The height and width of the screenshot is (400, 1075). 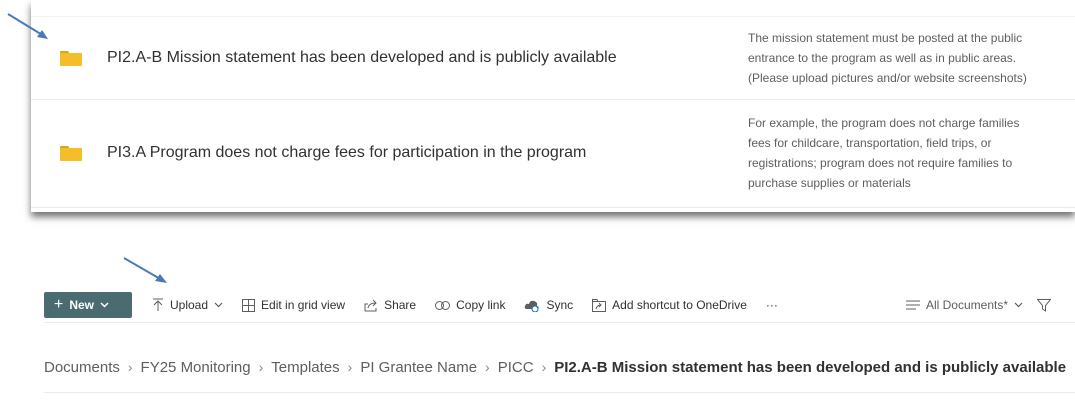 I want to click on add-shortcut-label: Add shortcut to OneDrive, so click(x=679, y=305).